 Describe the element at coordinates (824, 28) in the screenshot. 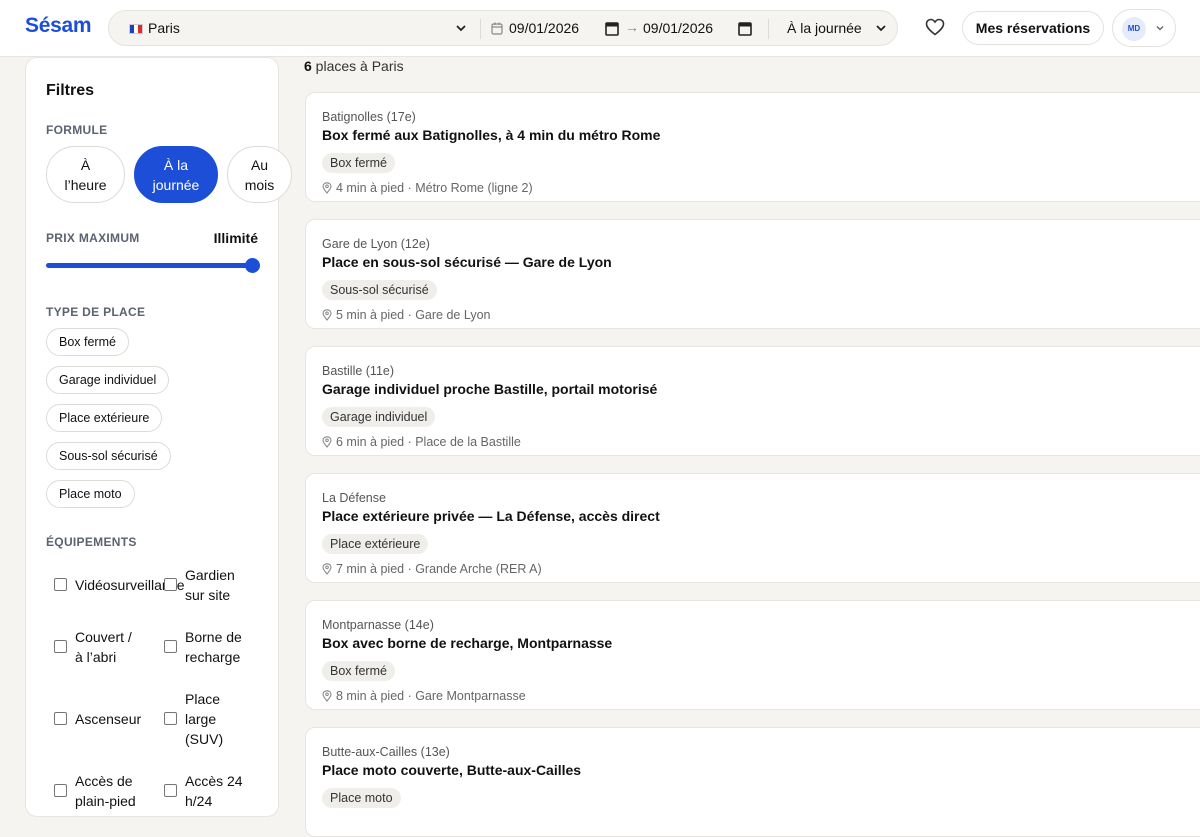

I see `mode-select: À la journée` at that location.